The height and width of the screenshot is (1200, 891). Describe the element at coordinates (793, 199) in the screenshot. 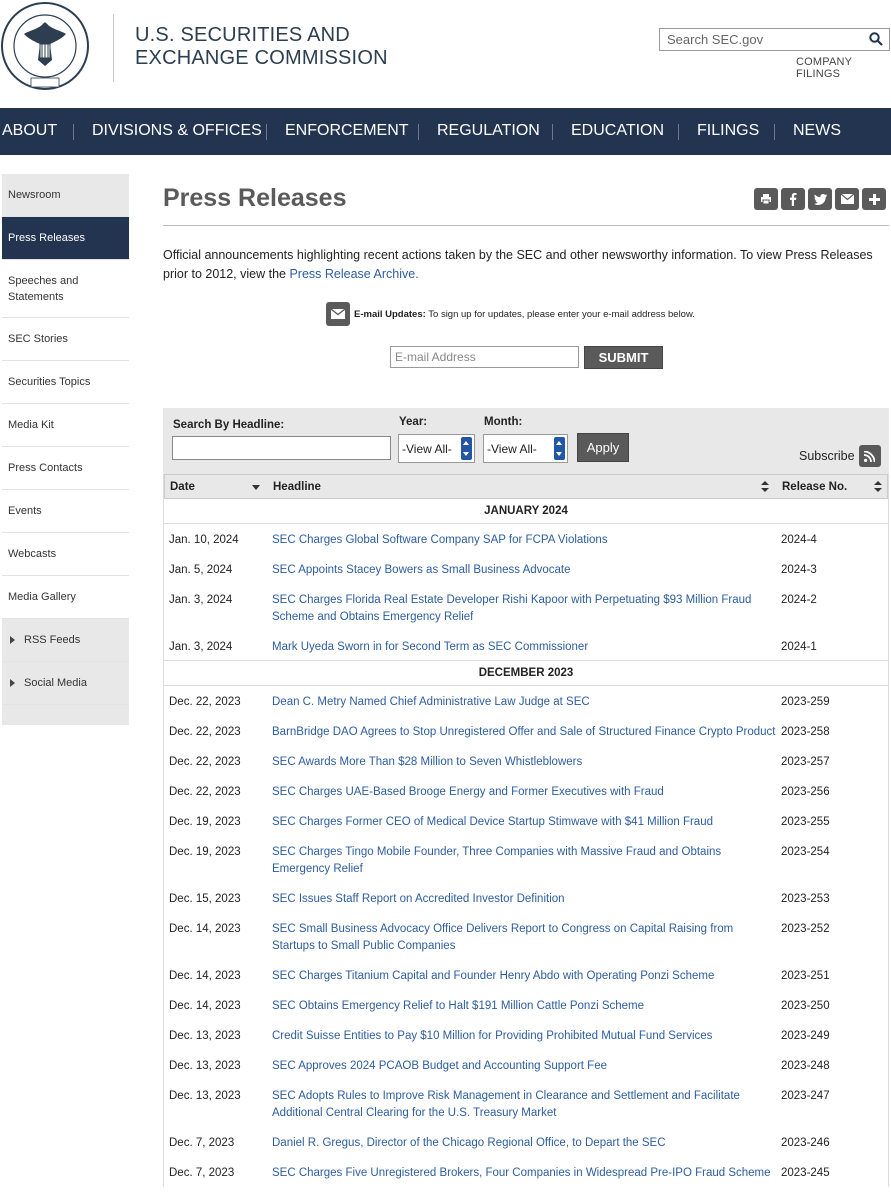

I see `facebook-icon` at that location.